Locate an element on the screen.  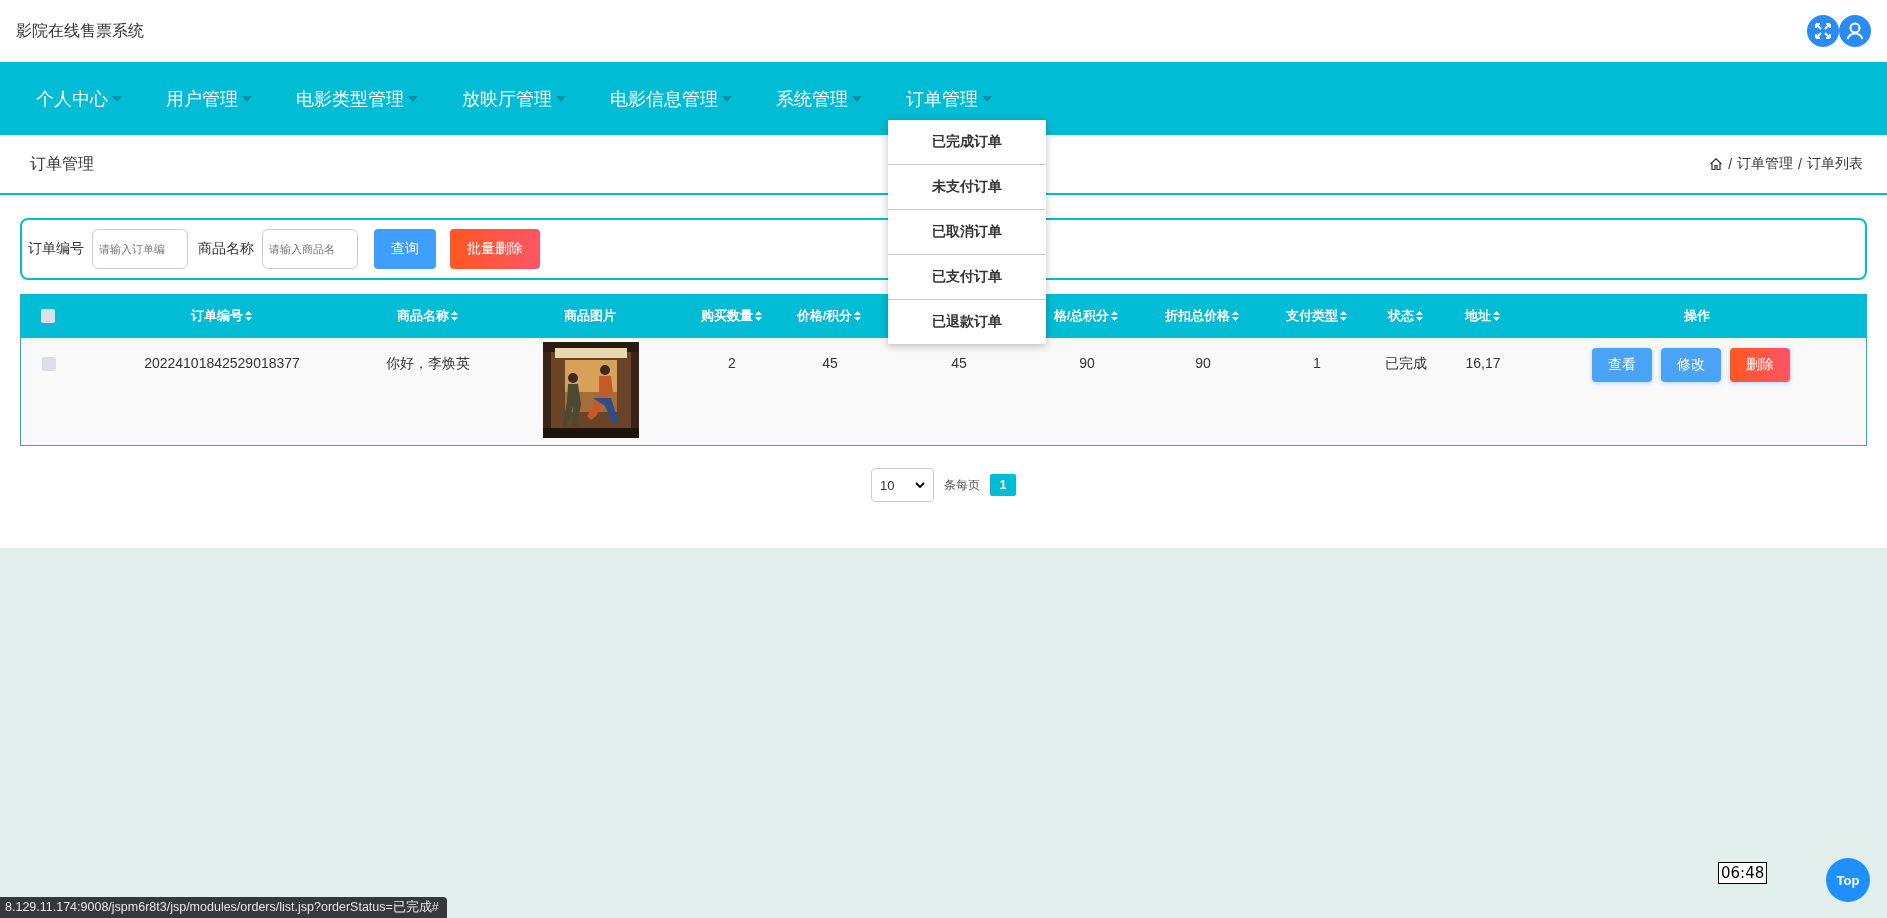
nav-menu-item: 个人中心 is located at coordinates (79, 98).